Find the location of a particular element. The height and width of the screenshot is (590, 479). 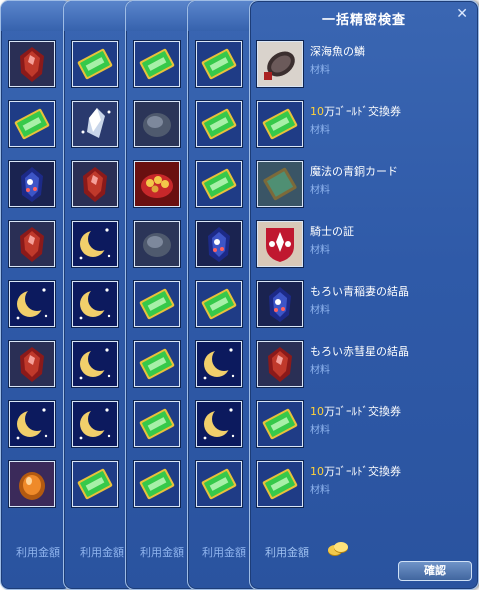

item-name: 魔法の青銅カード is located at coordinates (354, 171).